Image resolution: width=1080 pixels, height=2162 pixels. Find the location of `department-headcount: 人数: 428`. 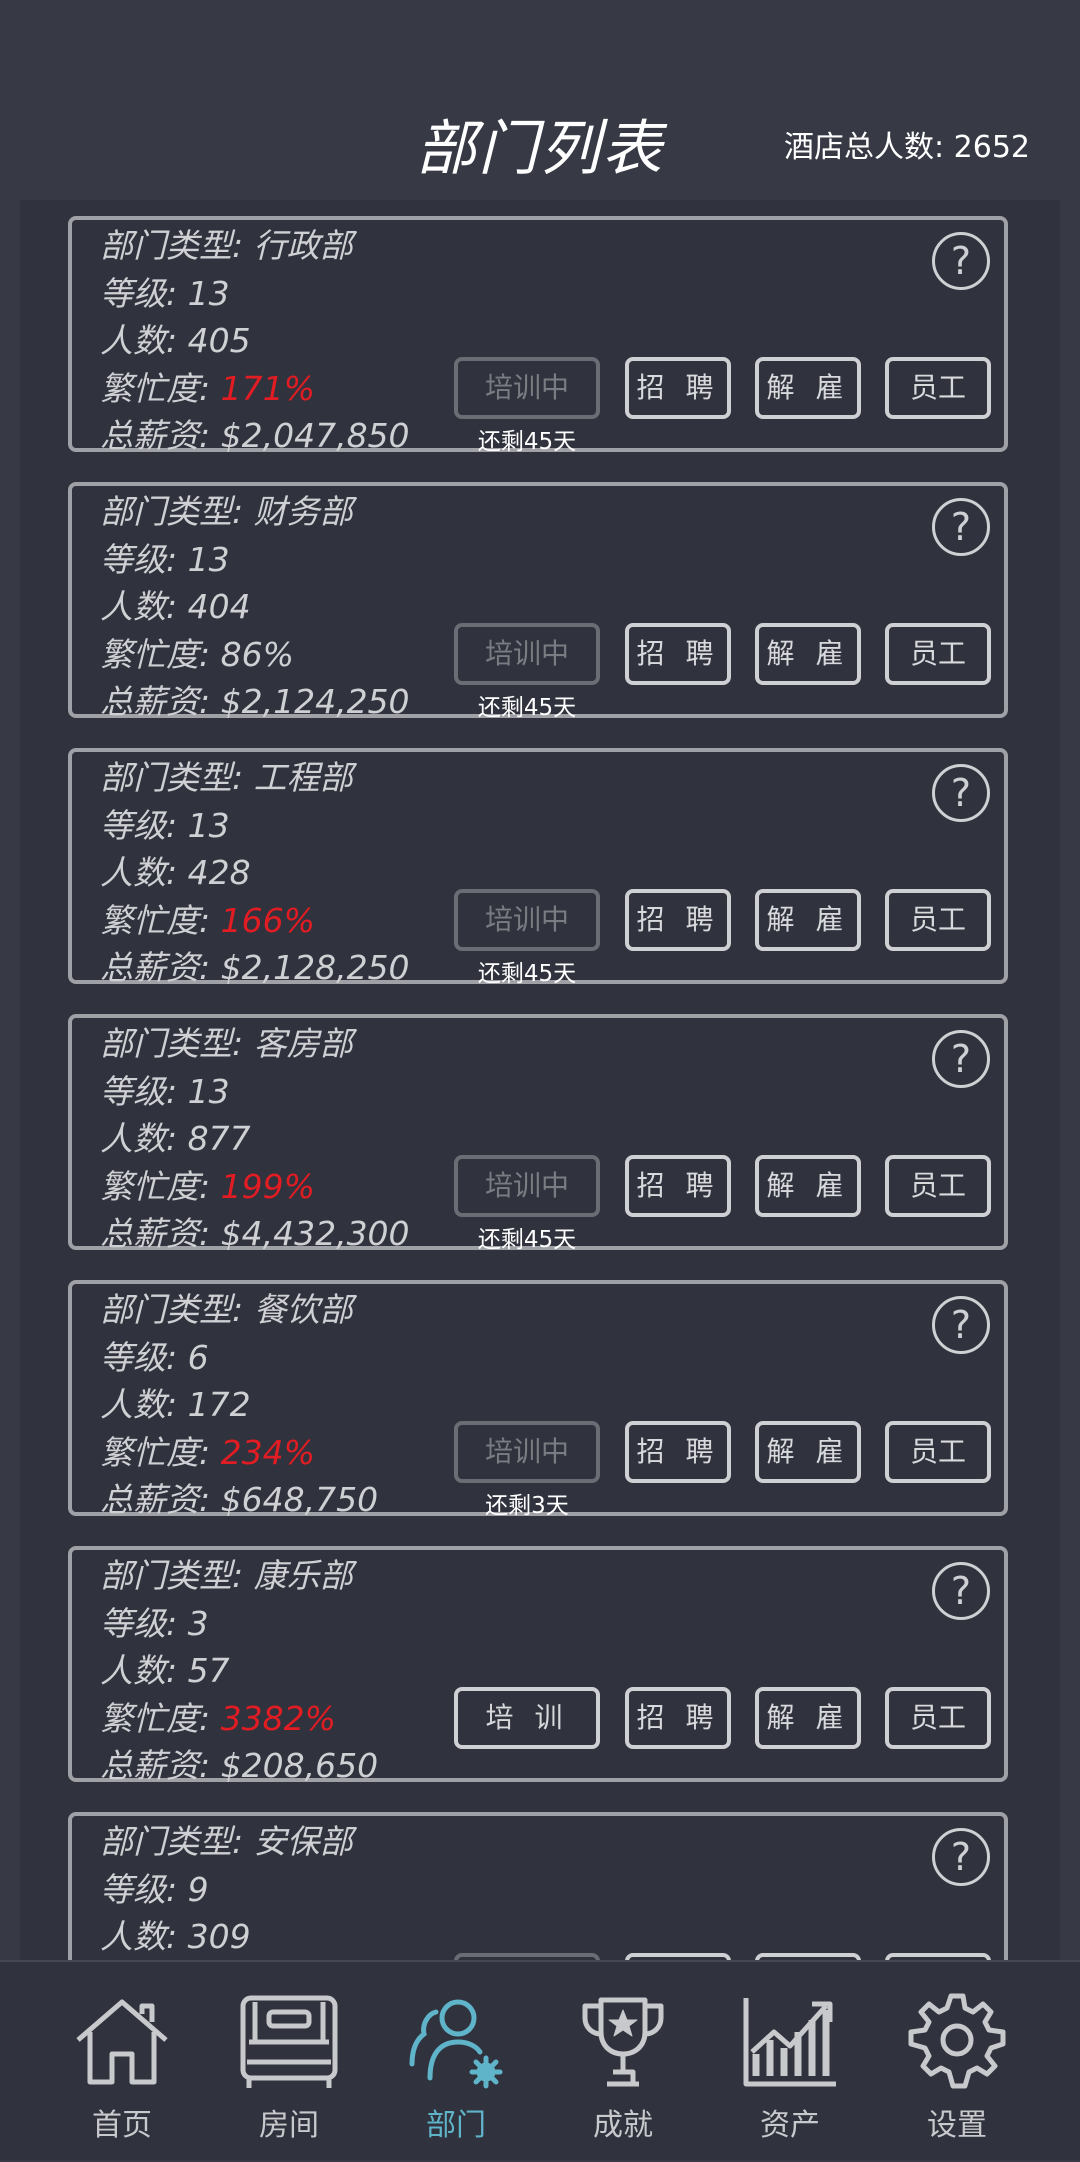

department-headcount: 人数: 428 is located at coordinates (175, 872).